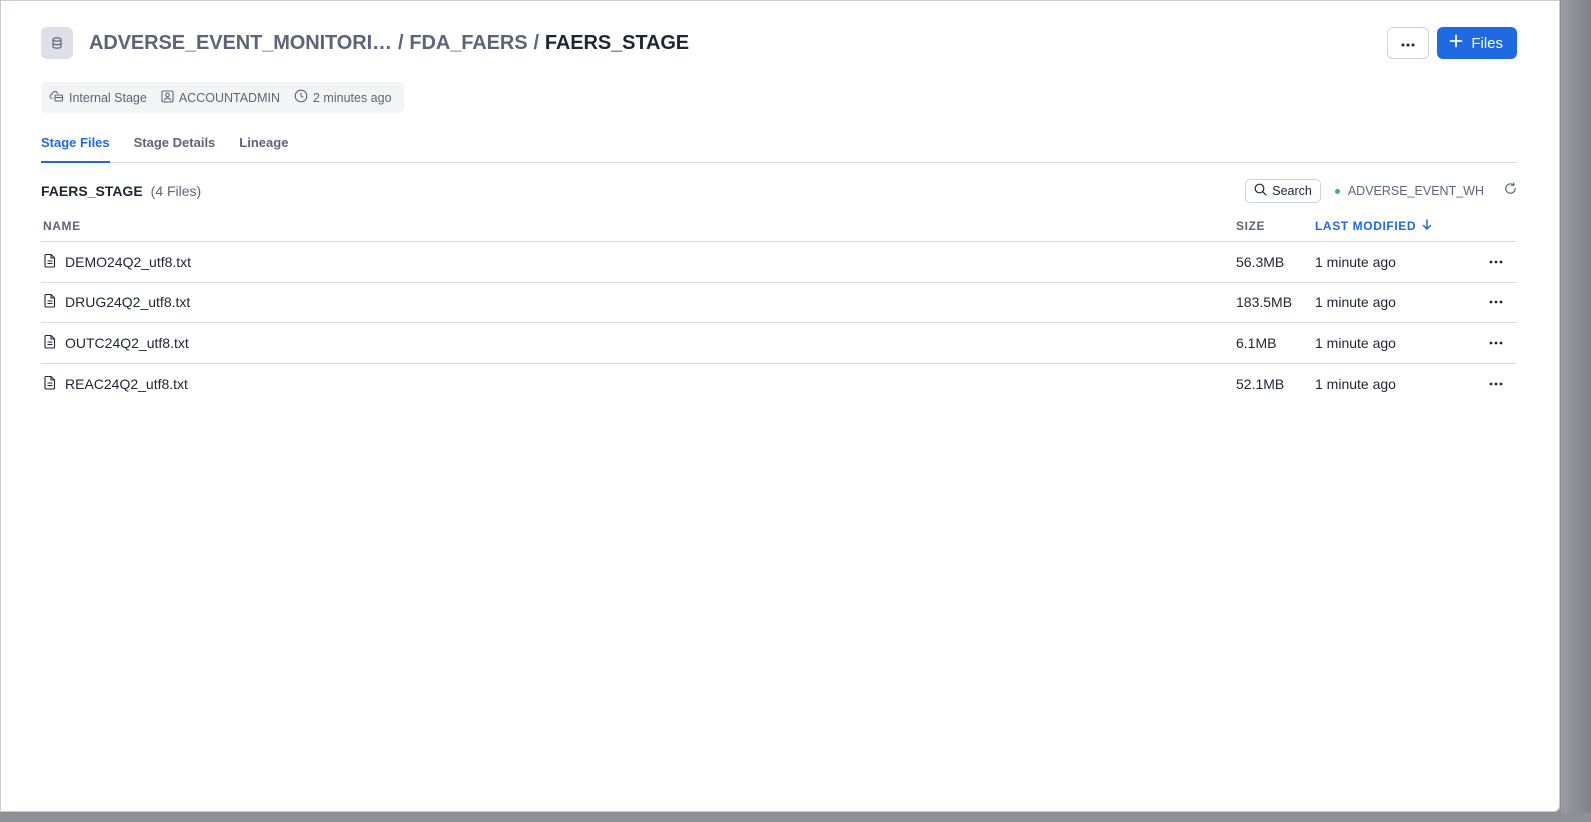  I want to click on stage-created: 2 minutes ago, so click(343, 97).